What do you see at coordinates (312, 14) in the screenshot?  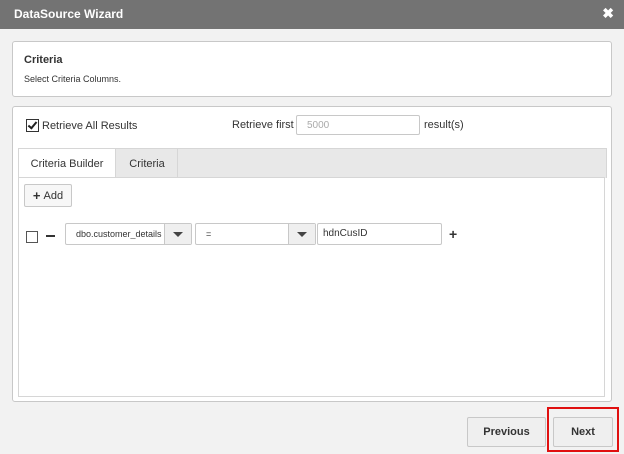 I see `title-bar: DataSource Wizard ✖` at bounding box center [312, 14].